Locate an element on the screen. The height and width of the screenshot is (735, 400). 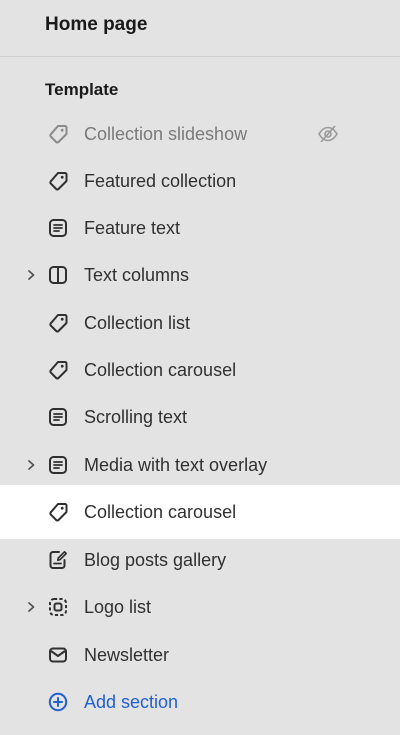
section-item-collection-carousel-selected: Collection carousel is located at coordinates (200, 512).